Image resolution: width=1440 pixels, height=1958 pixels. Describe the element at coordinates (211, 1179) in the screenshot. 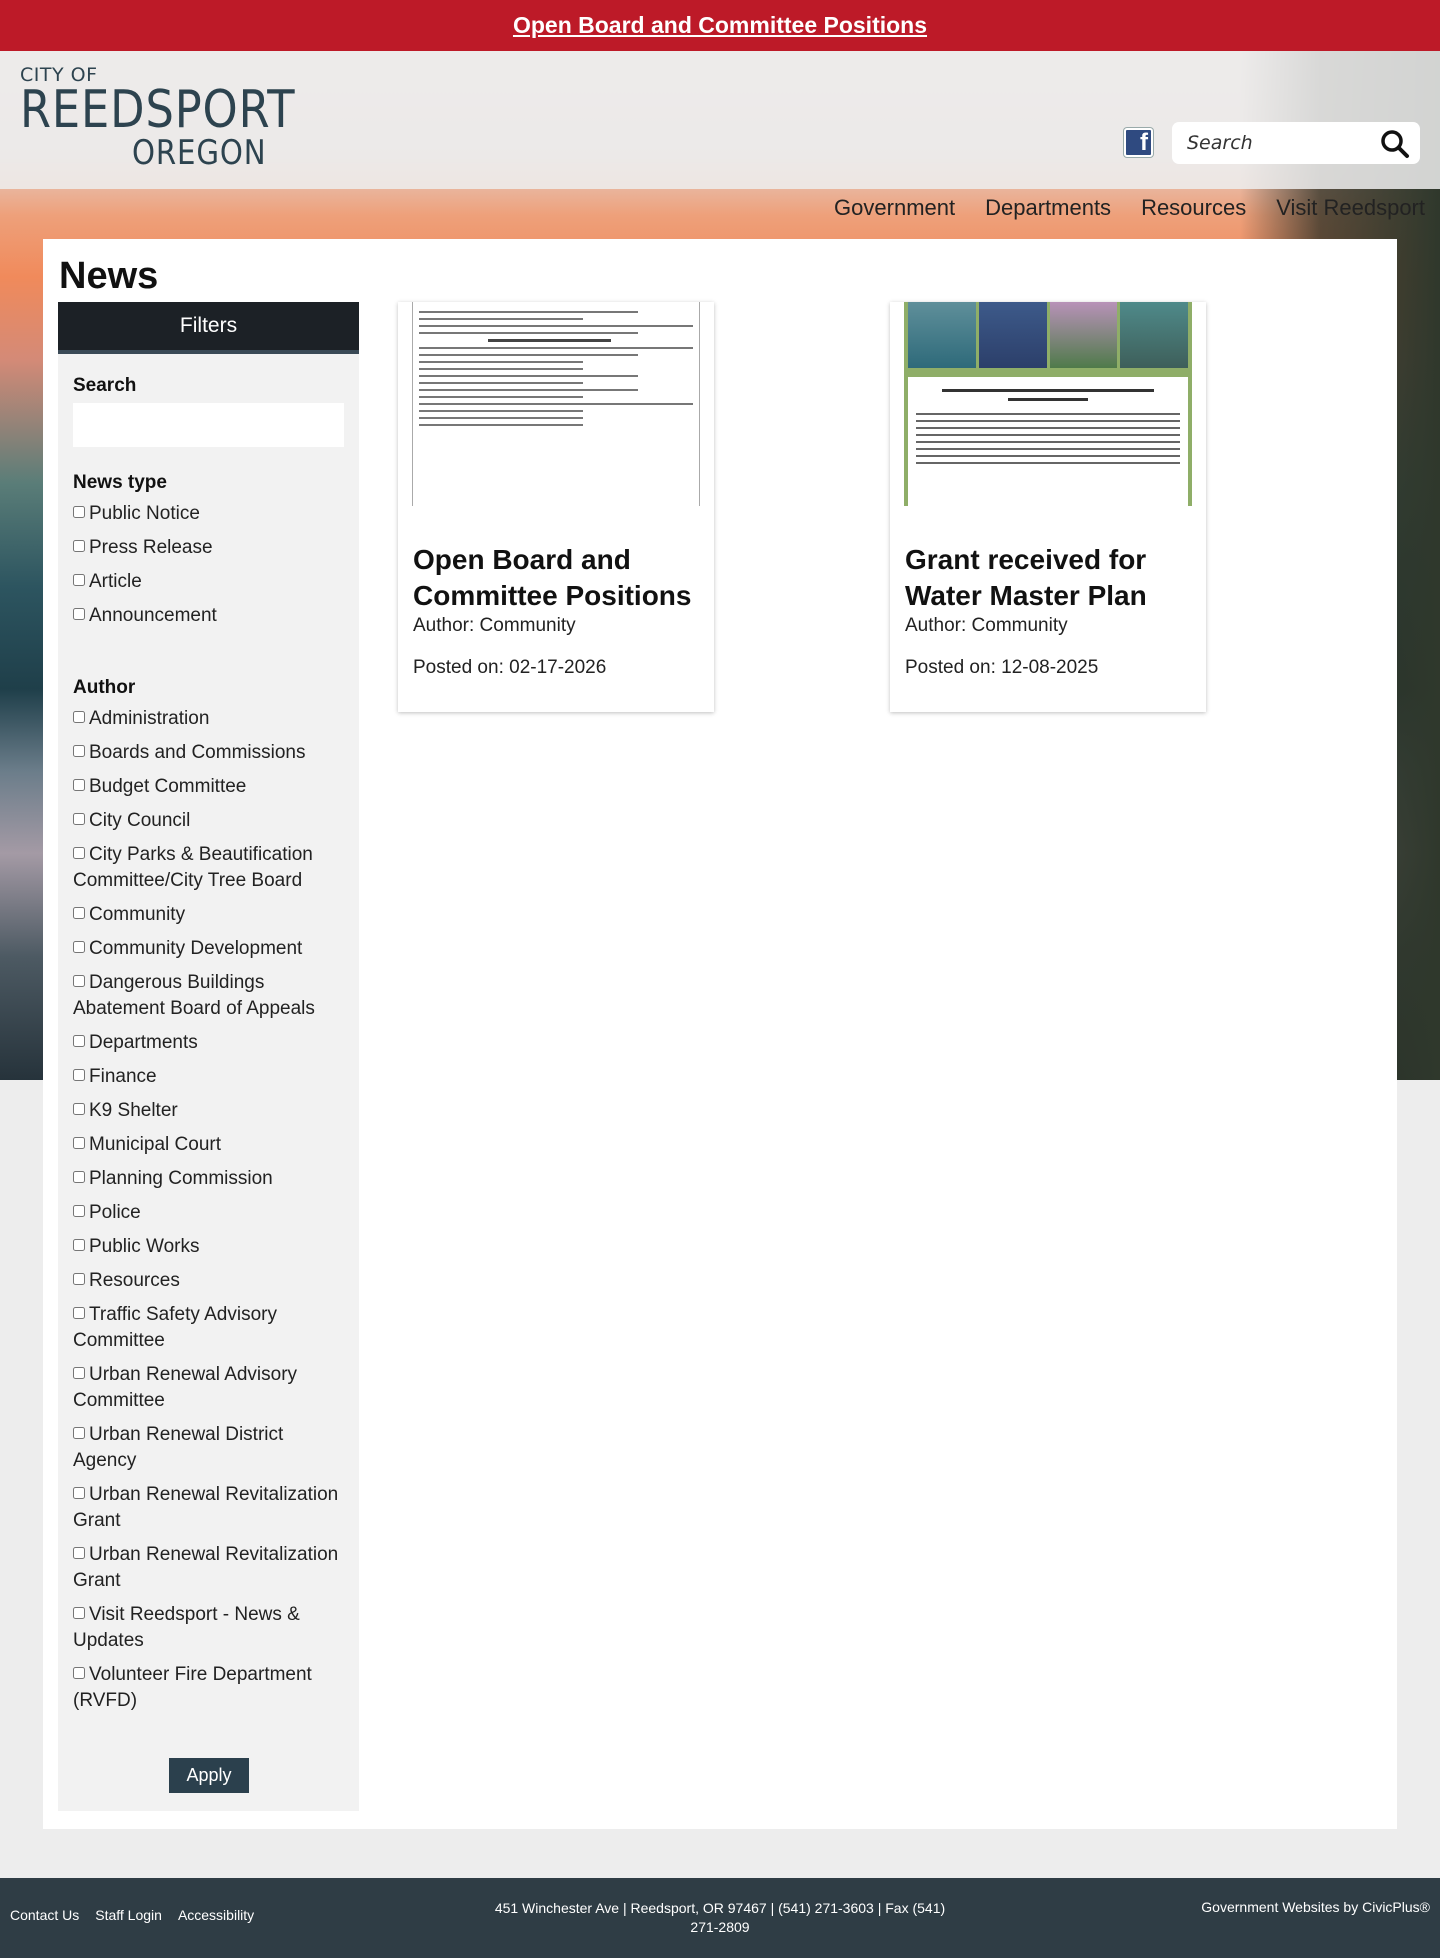

I see `author-option: Planning Commission` at that location.